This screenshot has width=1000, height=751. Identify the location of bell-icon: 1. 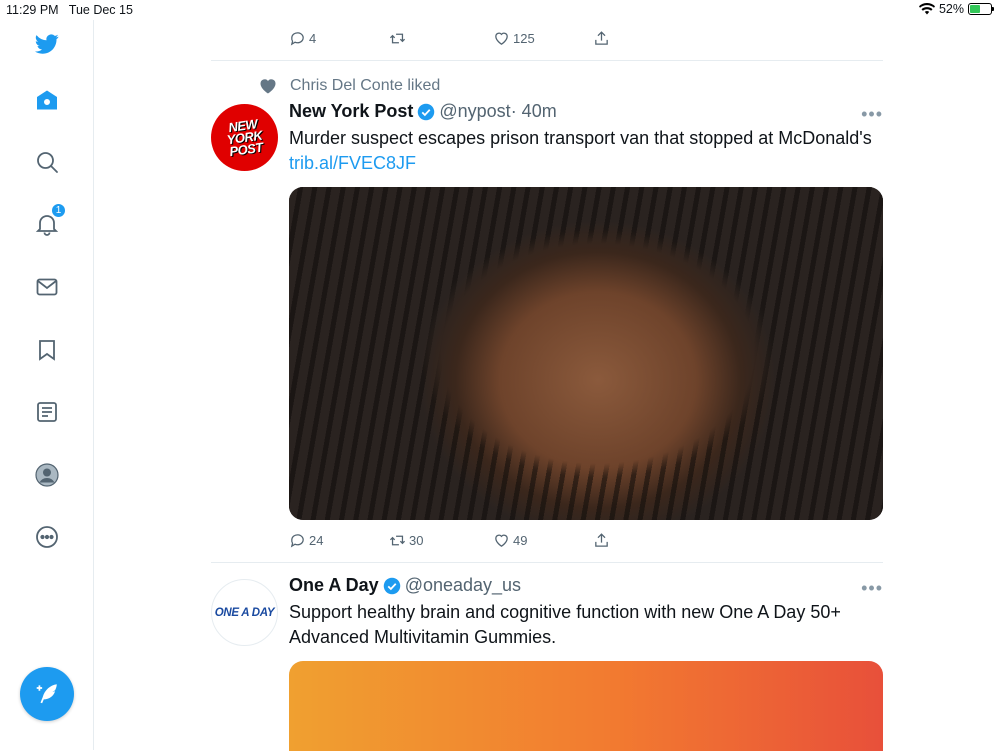
(49, 220).